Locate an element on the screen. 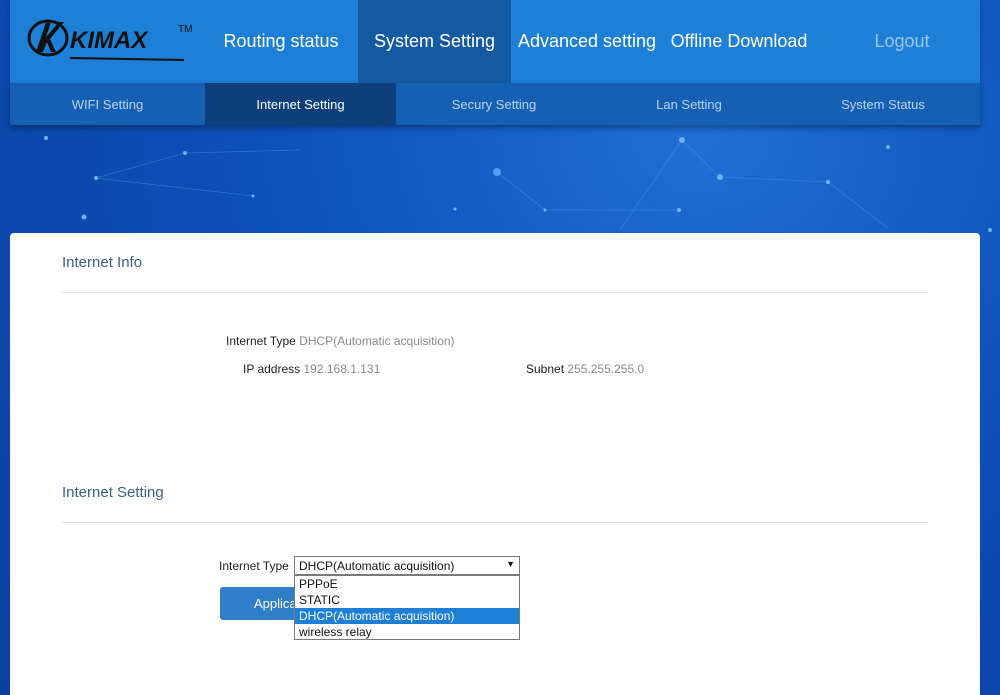 The image size is (1000, 695). nav-system-setting: System Setting is located at coordinates (434, 41).